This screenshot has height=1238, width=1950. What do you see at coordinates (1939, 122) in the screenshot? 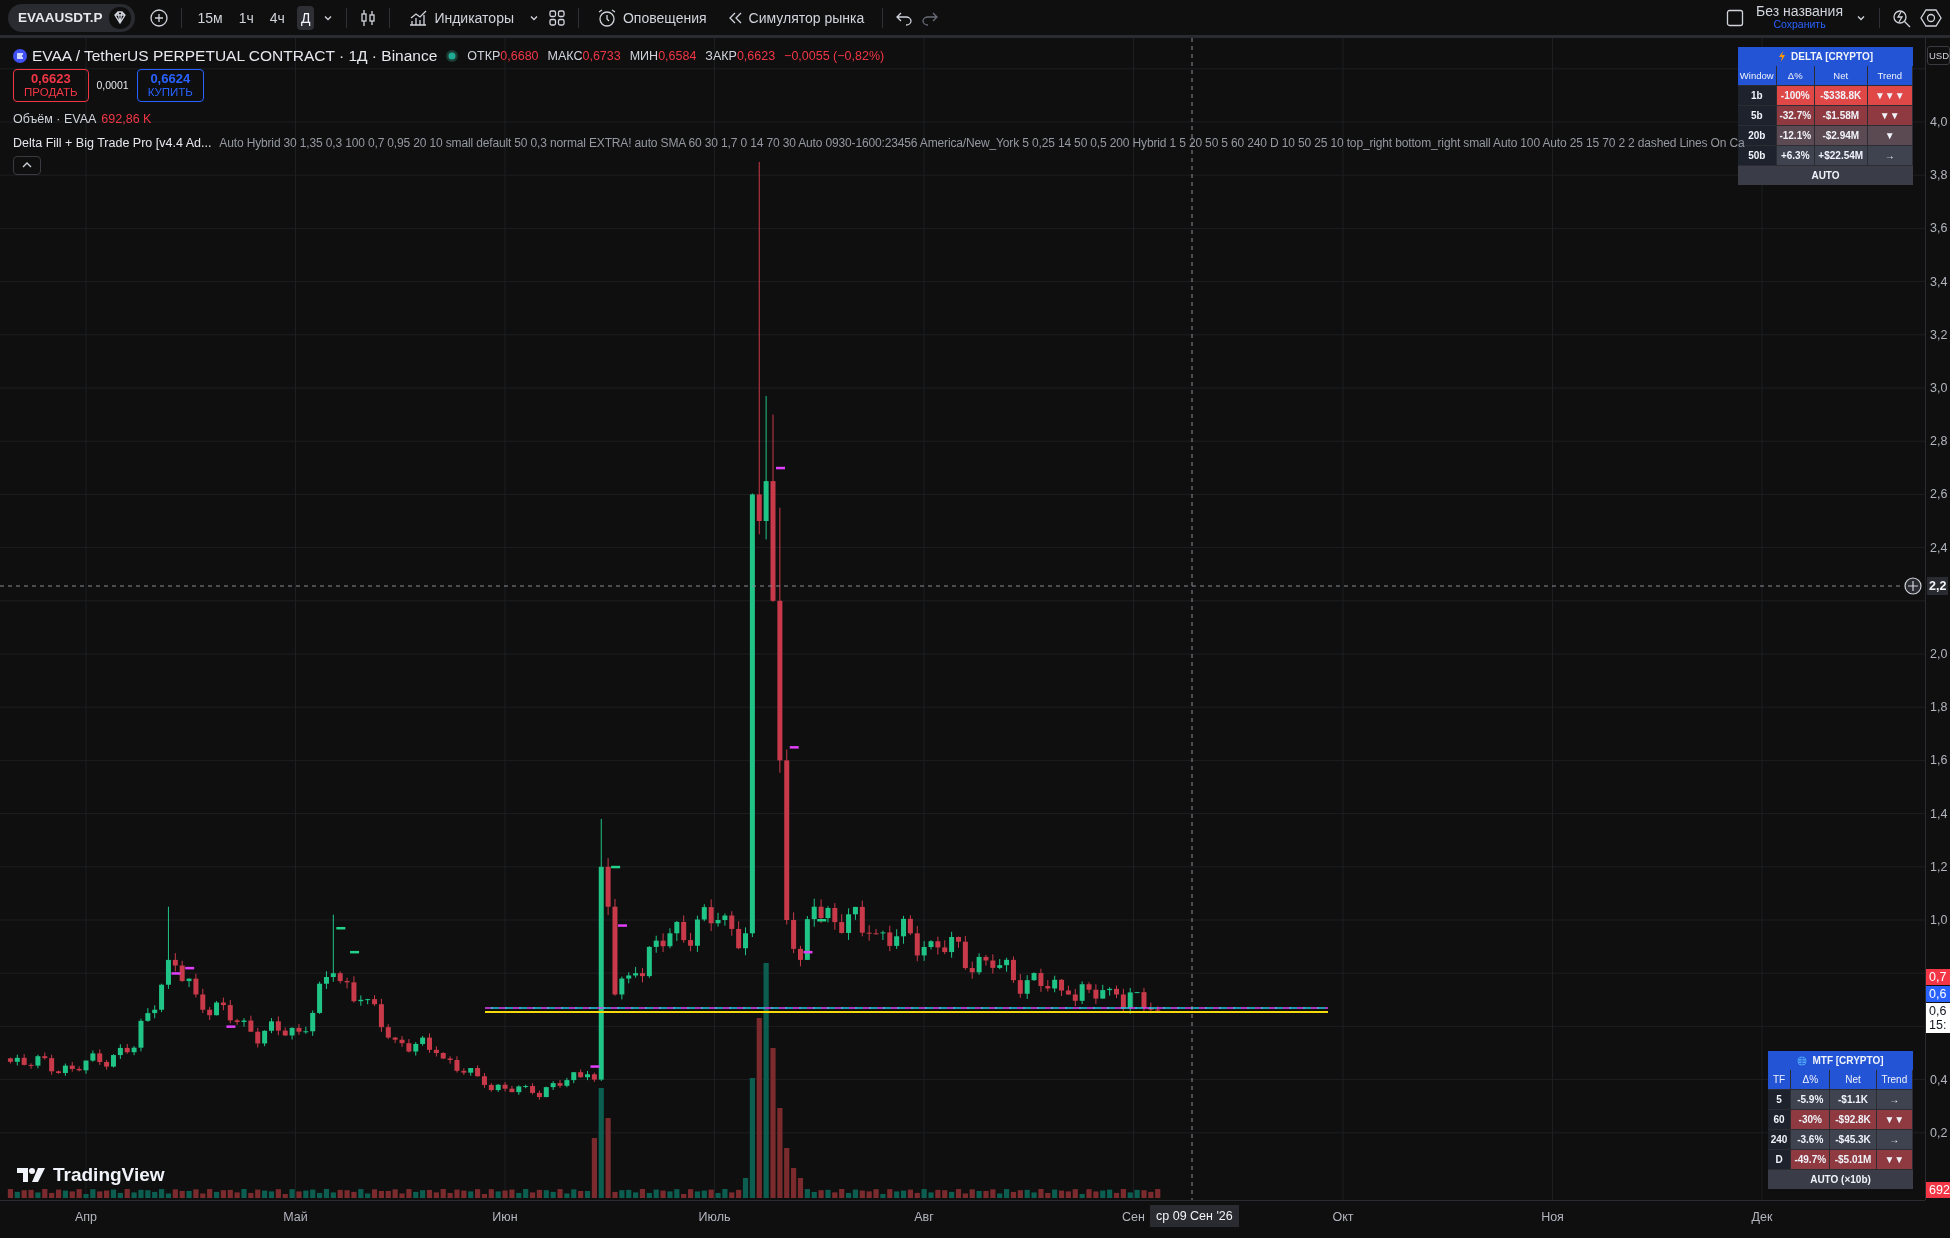
I see `price-tick: 4,0` at bounding box center [1939, 122].